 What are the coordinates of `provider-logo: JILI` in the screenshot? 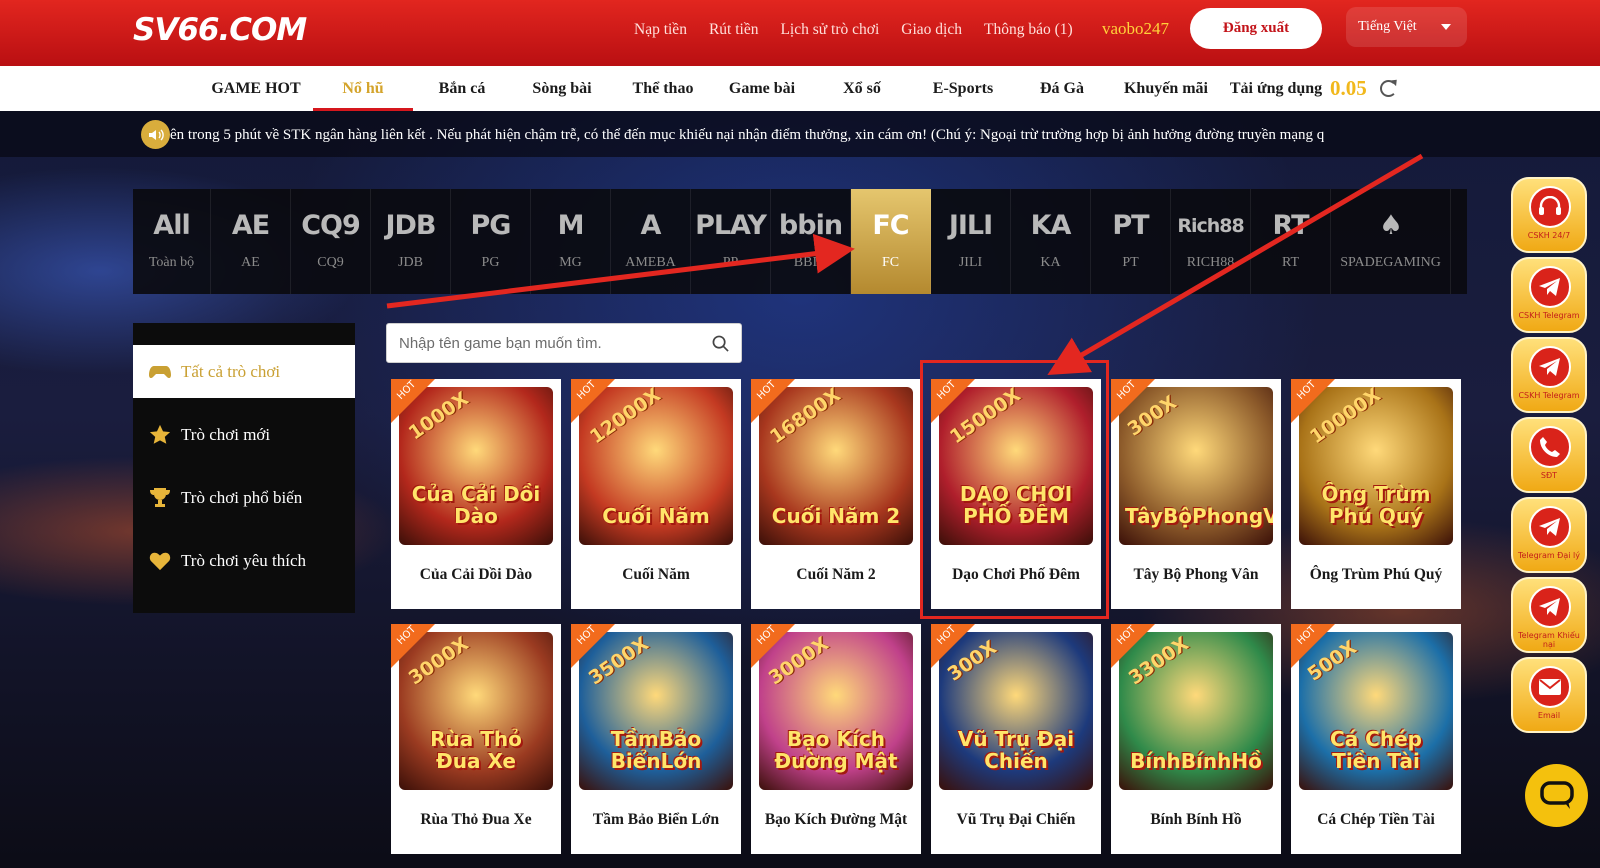 It's located at (970, 225).